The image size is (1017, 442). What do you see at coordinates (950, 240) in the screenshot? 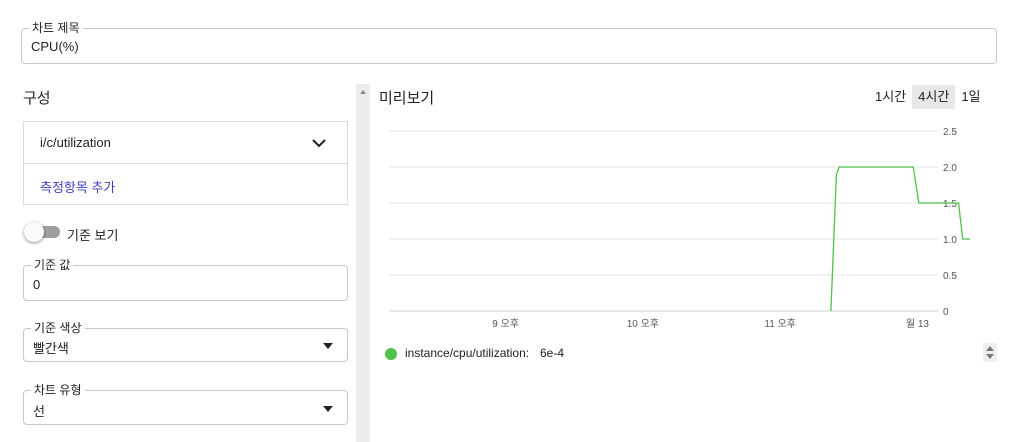
I see `y-tick-label: 1.0` at bounding box center [950, 240].